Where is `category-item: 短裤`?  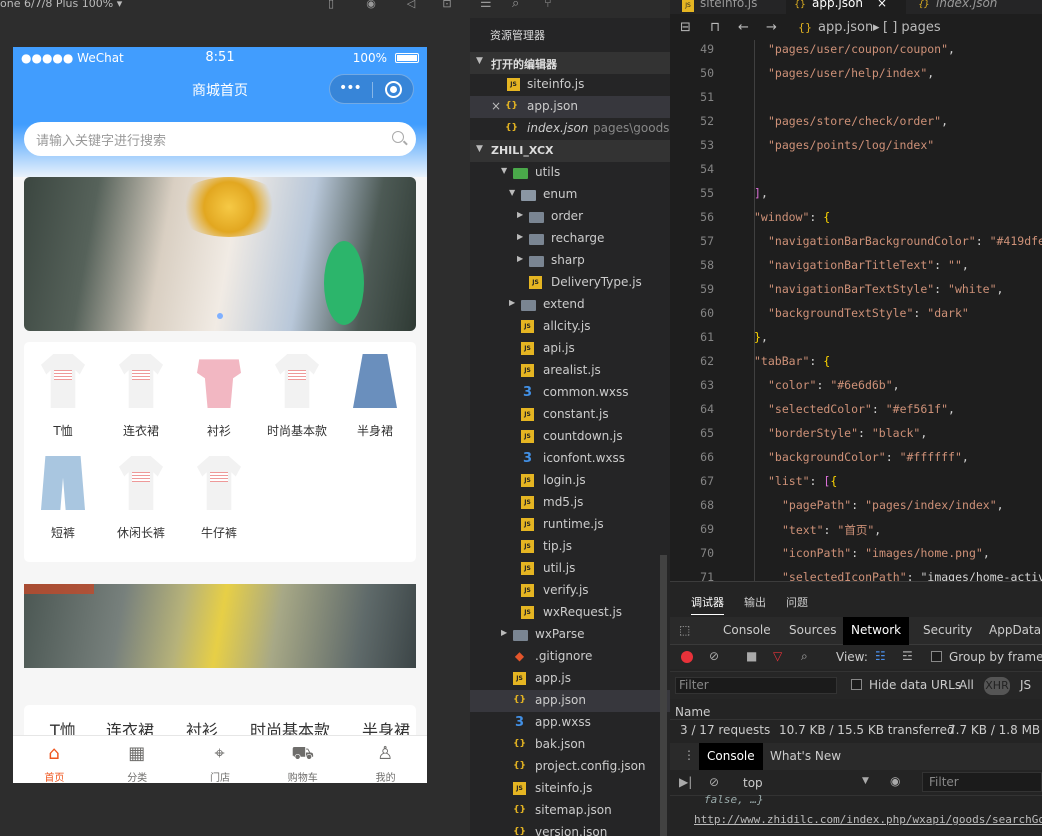
category-item: 短裤 is located at coordinates (63, 492).